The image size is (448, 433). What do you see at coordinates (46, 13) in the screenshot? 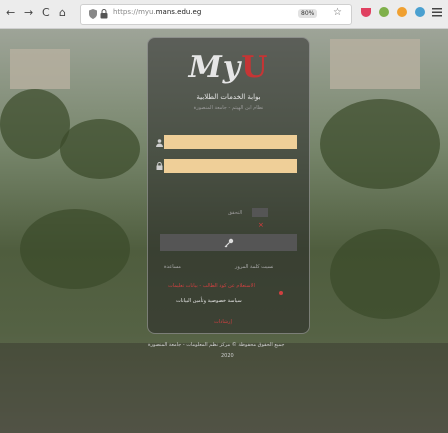
I see `reload-icon: C` at bounding box center [46, 13].